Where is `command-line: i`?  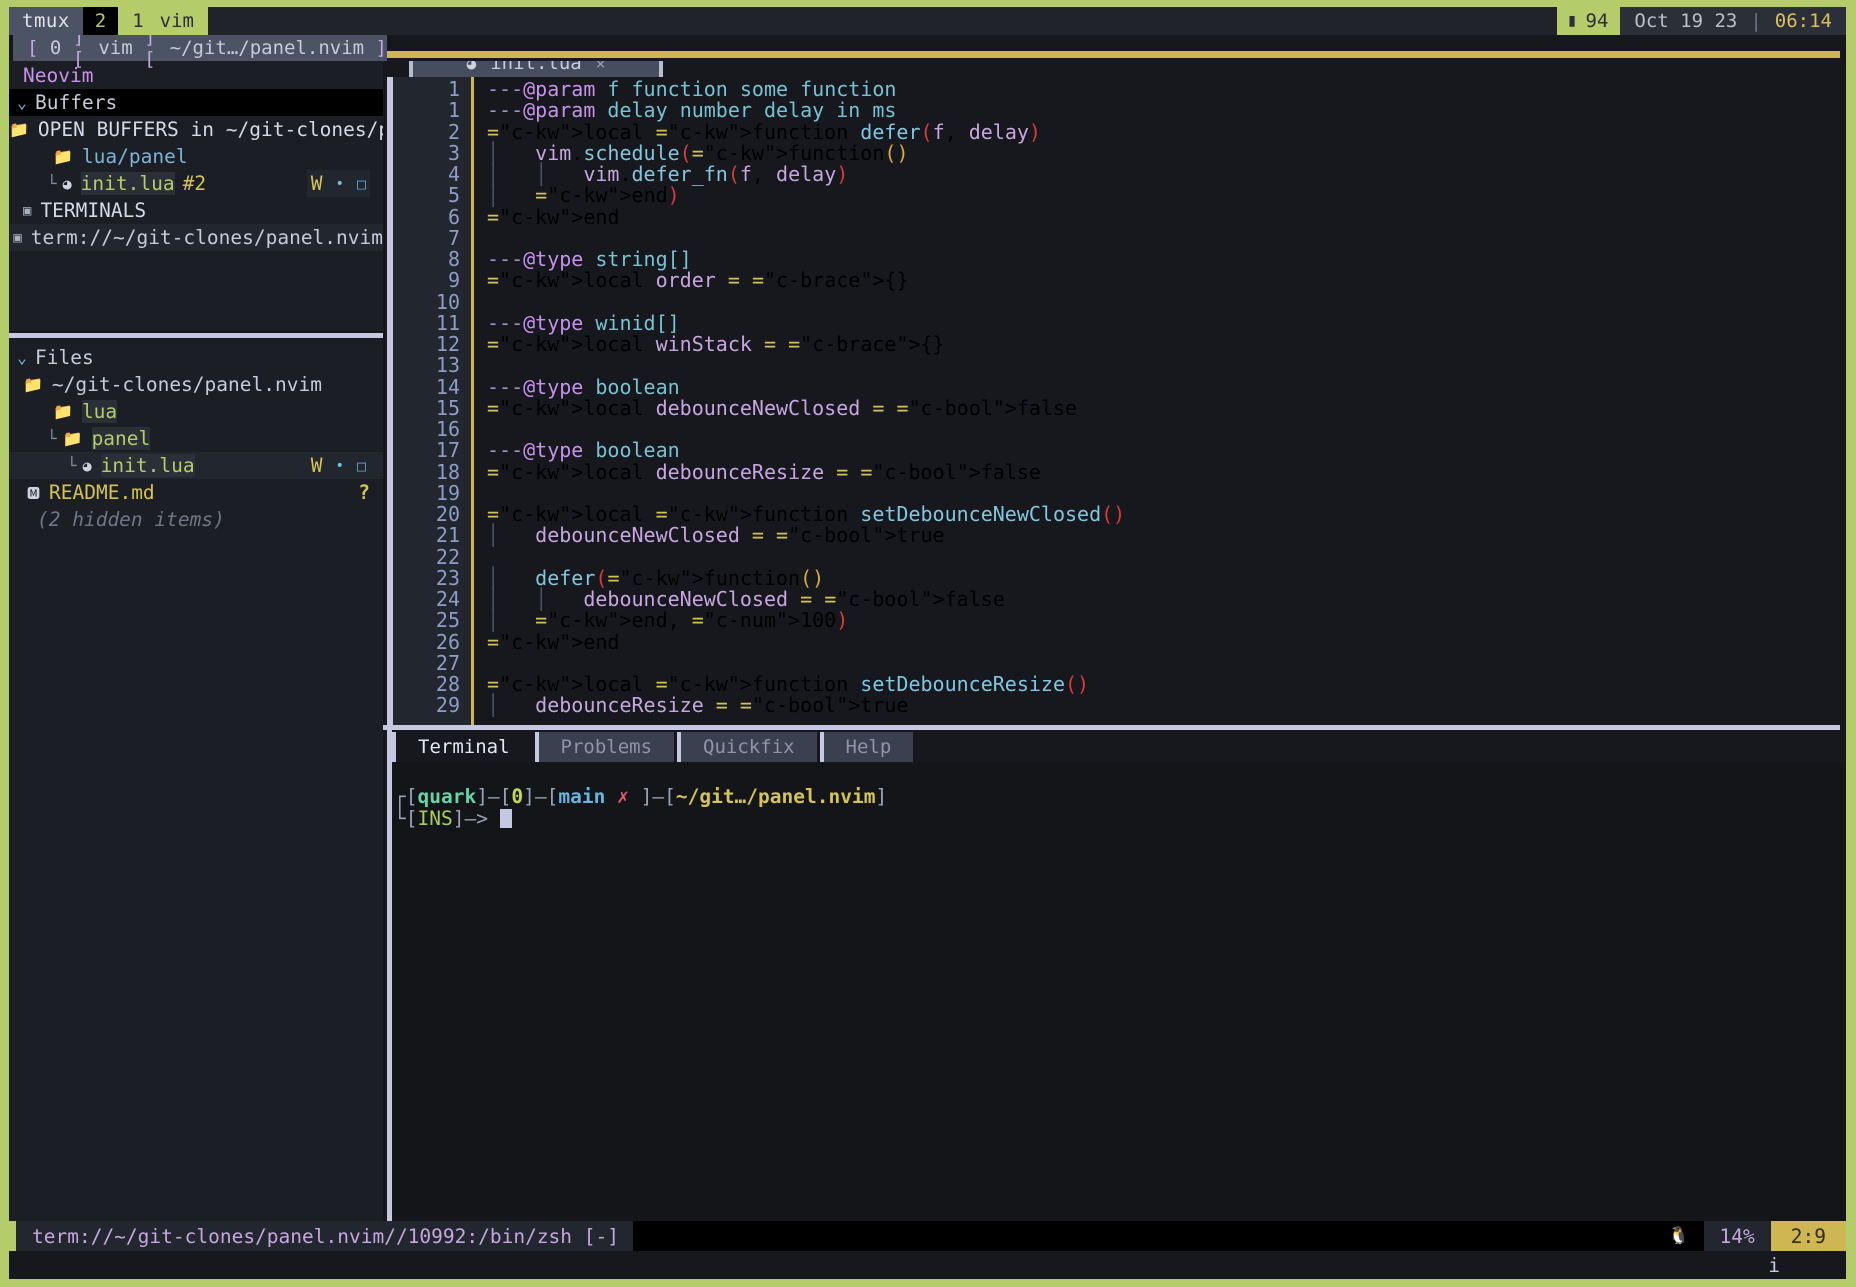 command-line: i is located at coordinates (927, 1265).